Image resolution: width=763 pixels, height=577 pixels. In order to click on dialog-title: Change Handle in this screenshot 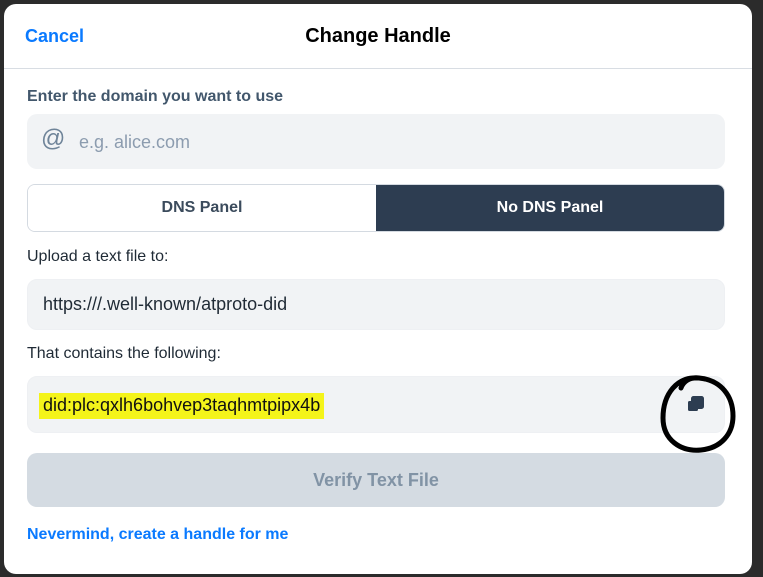, I will do `click(378, 36)`.